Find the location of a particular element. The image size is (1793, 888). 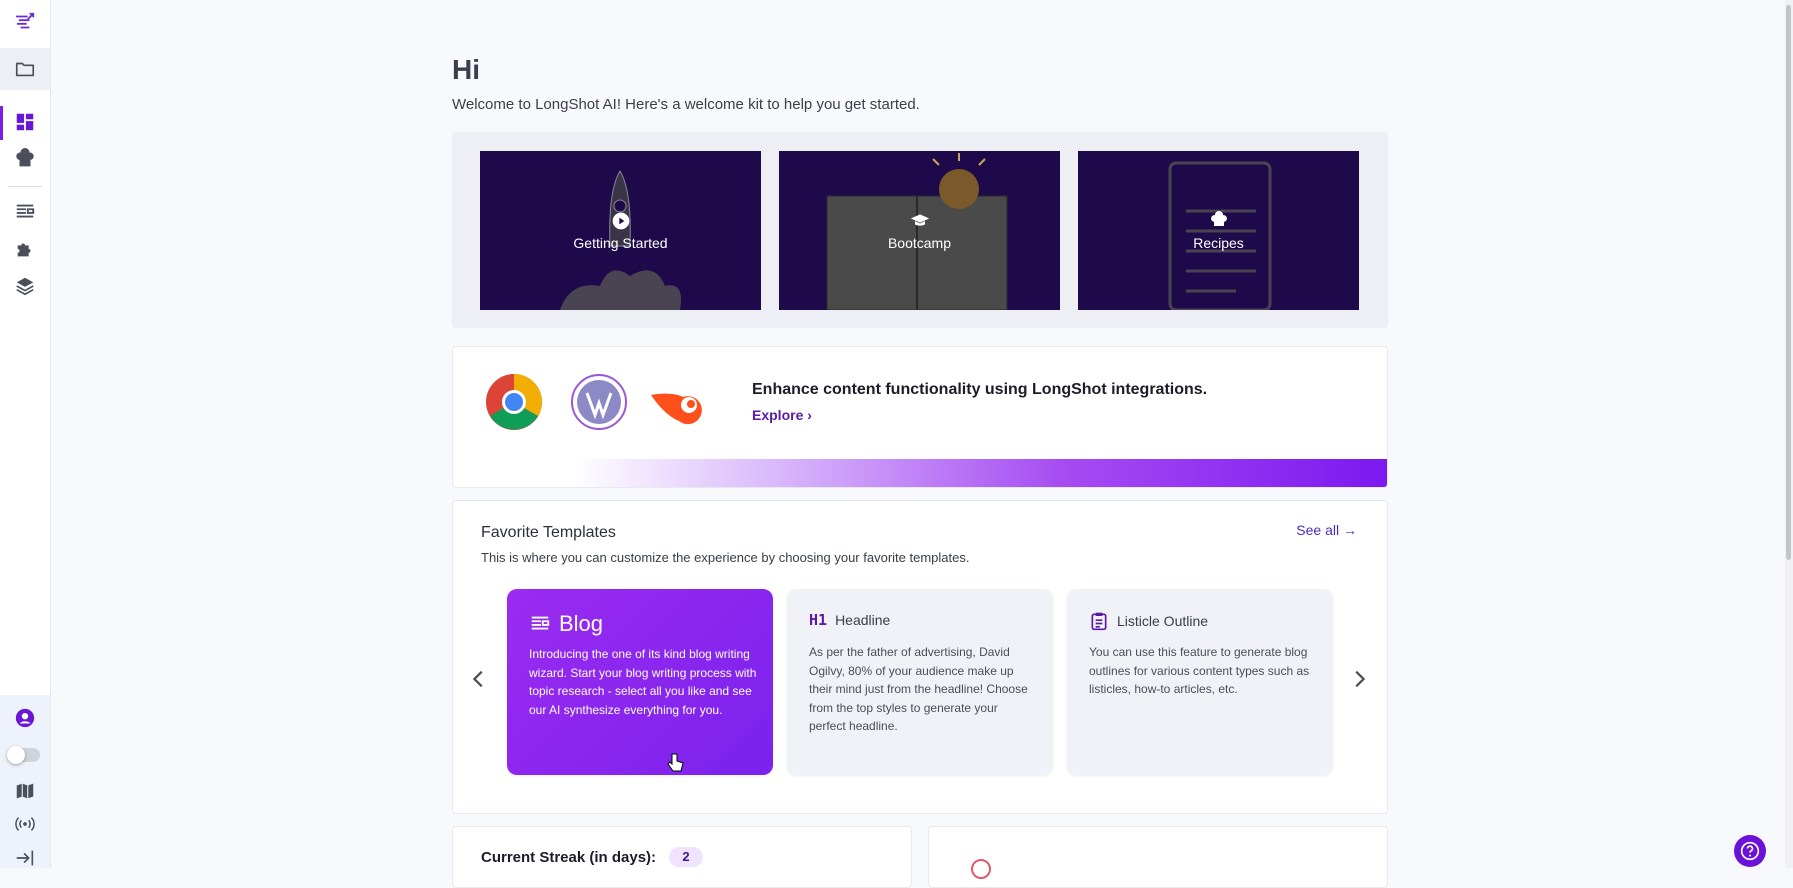

arrow-right-icon: → is located at coordinates (1350, 530).